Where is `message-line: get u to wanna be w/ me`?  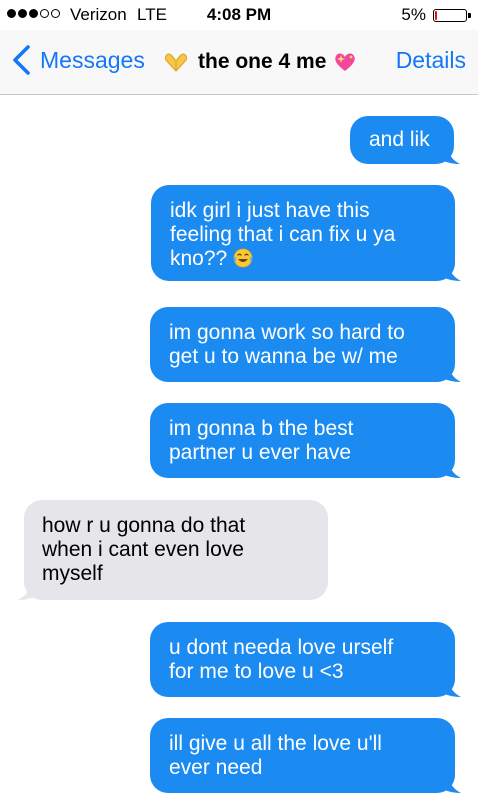
message-line: get u to wanna be w/ me is located at coordinates (283, 356).